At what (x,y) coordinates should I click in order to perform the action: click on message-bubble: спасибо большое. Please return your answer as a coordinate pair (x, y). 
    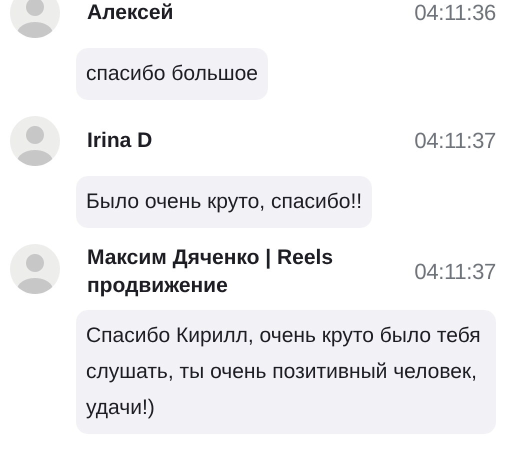
    Looking at the image, I should click on (172, 74).